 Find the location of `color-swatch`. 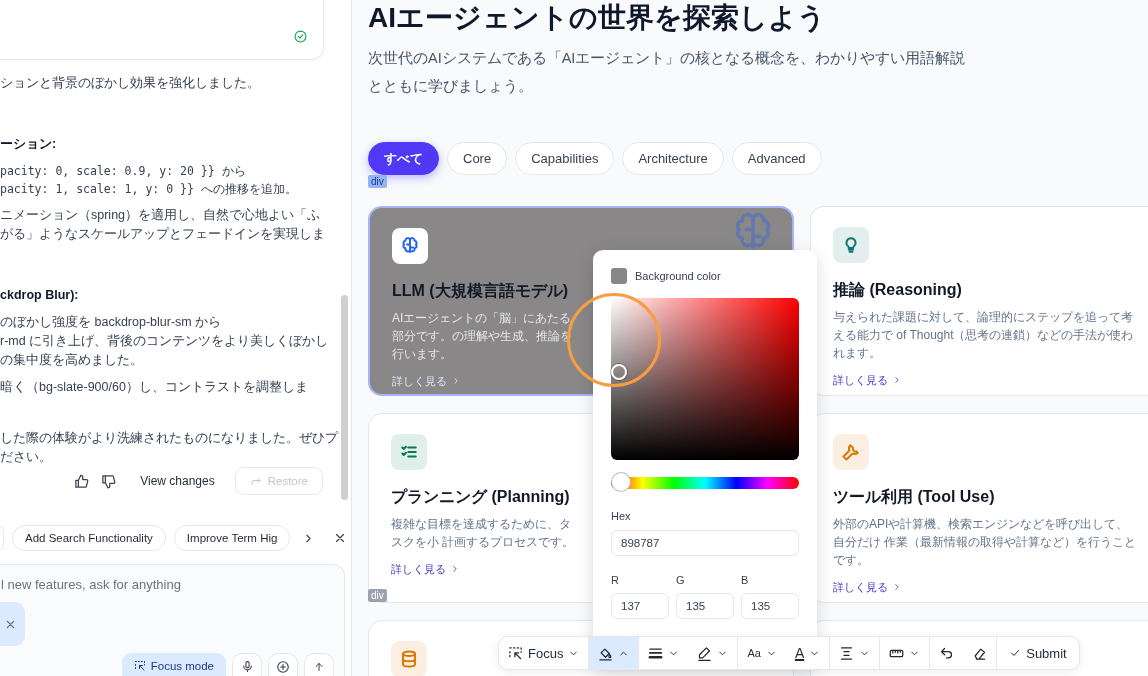

color-swatch is located at coordinates (619, 276).